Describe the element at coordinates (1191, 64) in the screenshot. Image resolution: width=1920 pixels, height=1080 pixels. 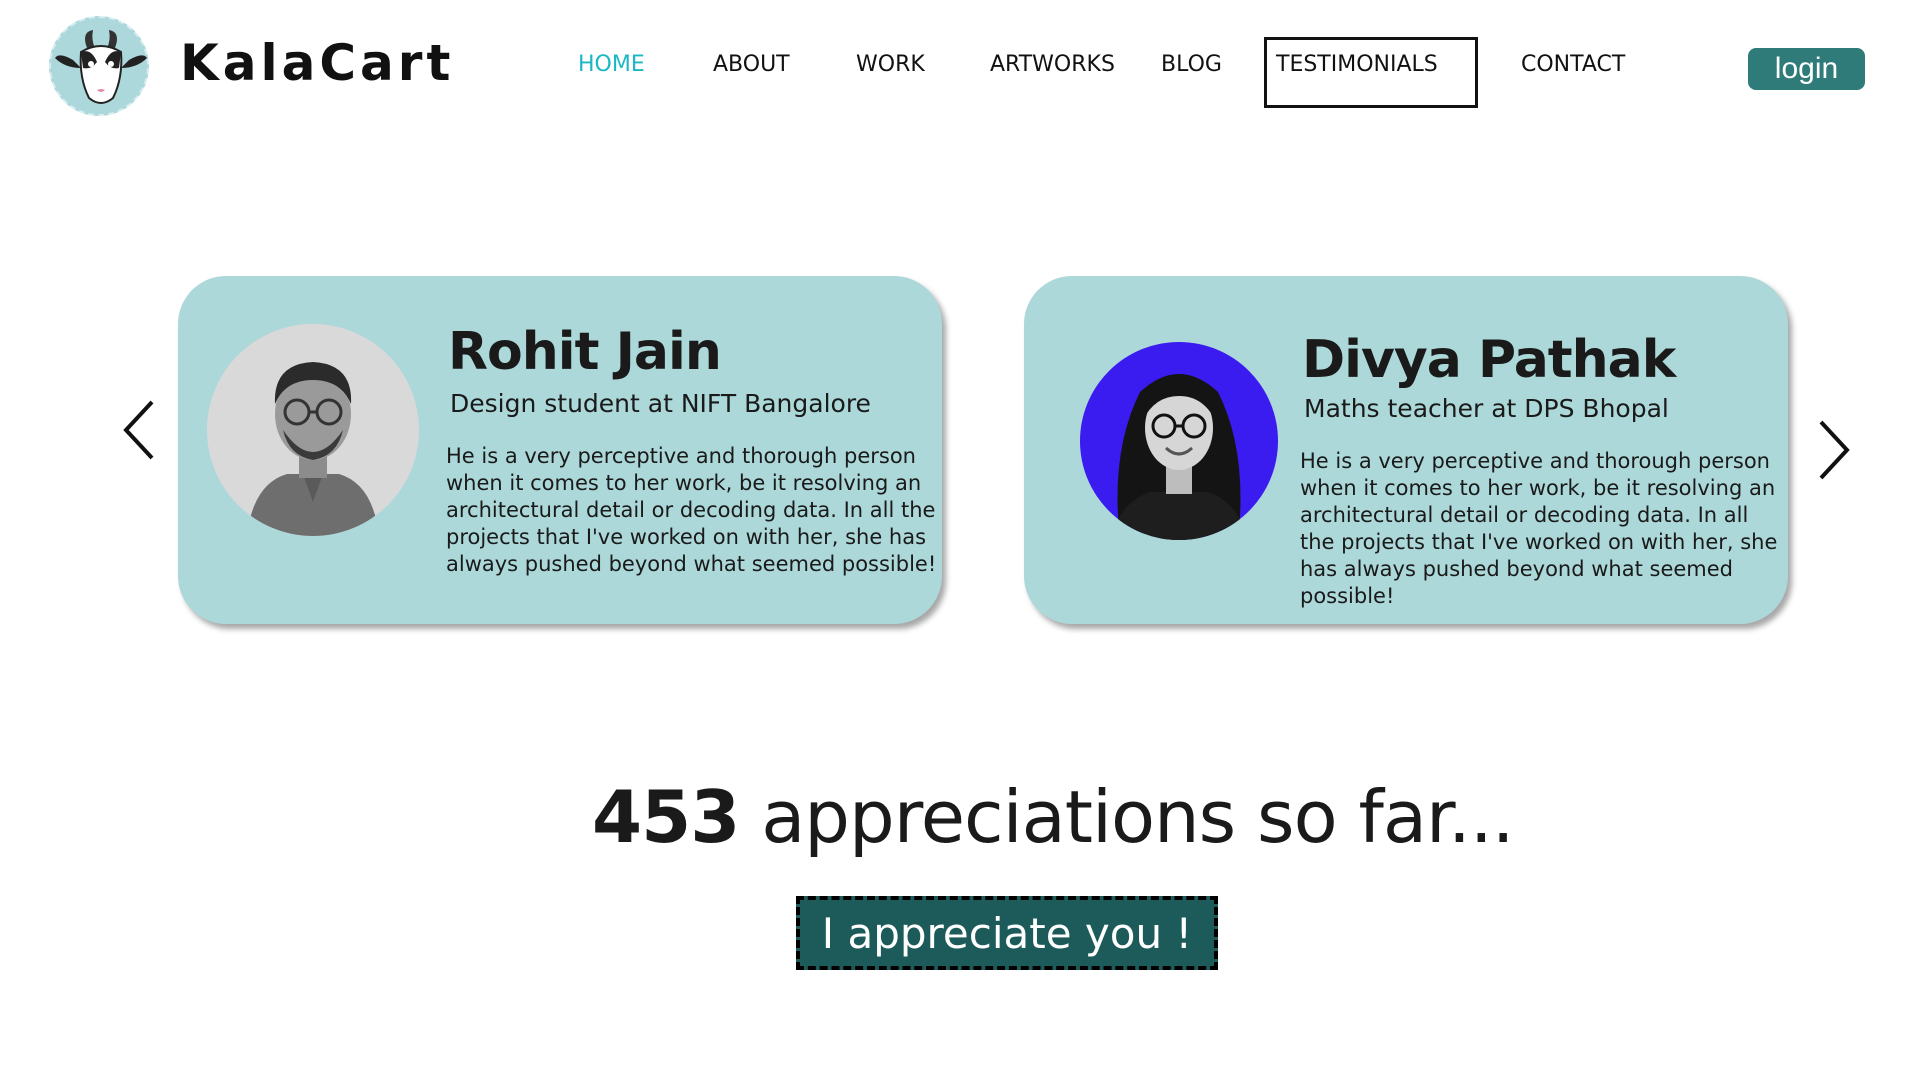
I see `nav-blog: BLOG` at that location.